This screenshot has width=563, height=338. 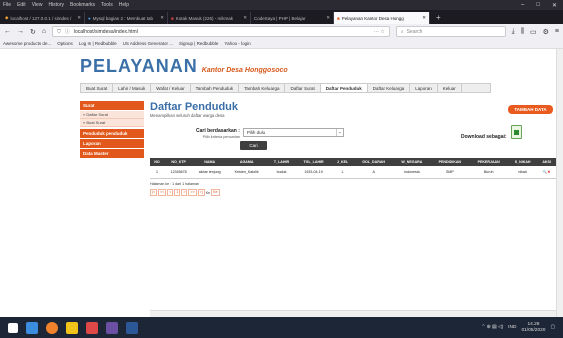 I want to click on word-icon, so click(x=132, y=327).